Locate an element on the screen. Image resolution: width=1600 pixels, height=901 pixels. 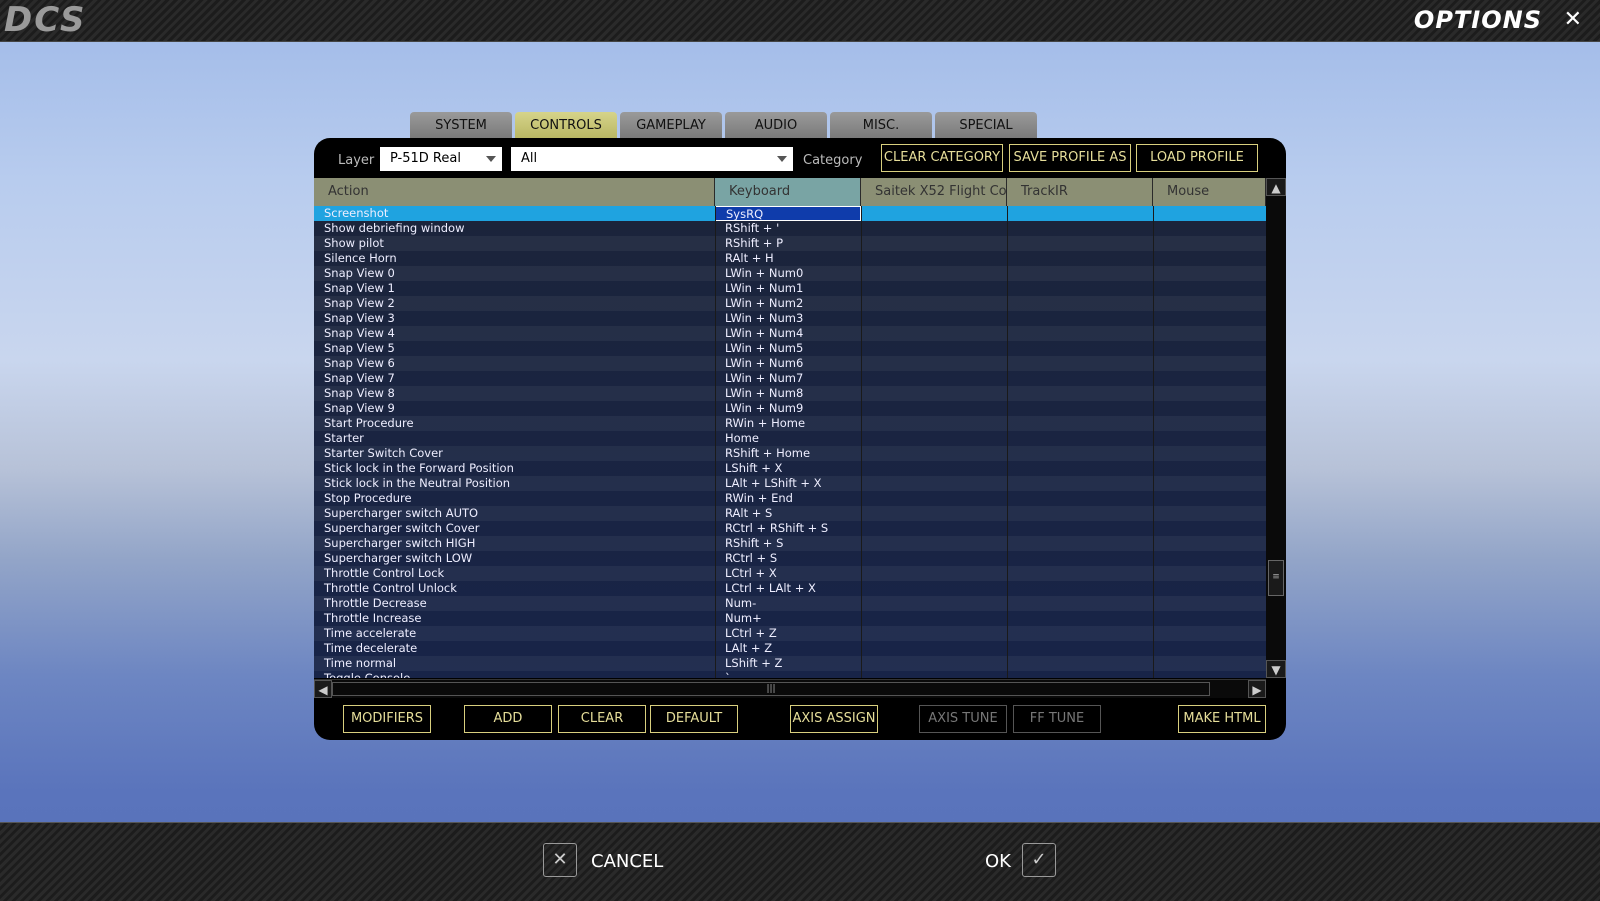
table-row: Stop Procedure RWin + End is located at coordinates (790, 498).